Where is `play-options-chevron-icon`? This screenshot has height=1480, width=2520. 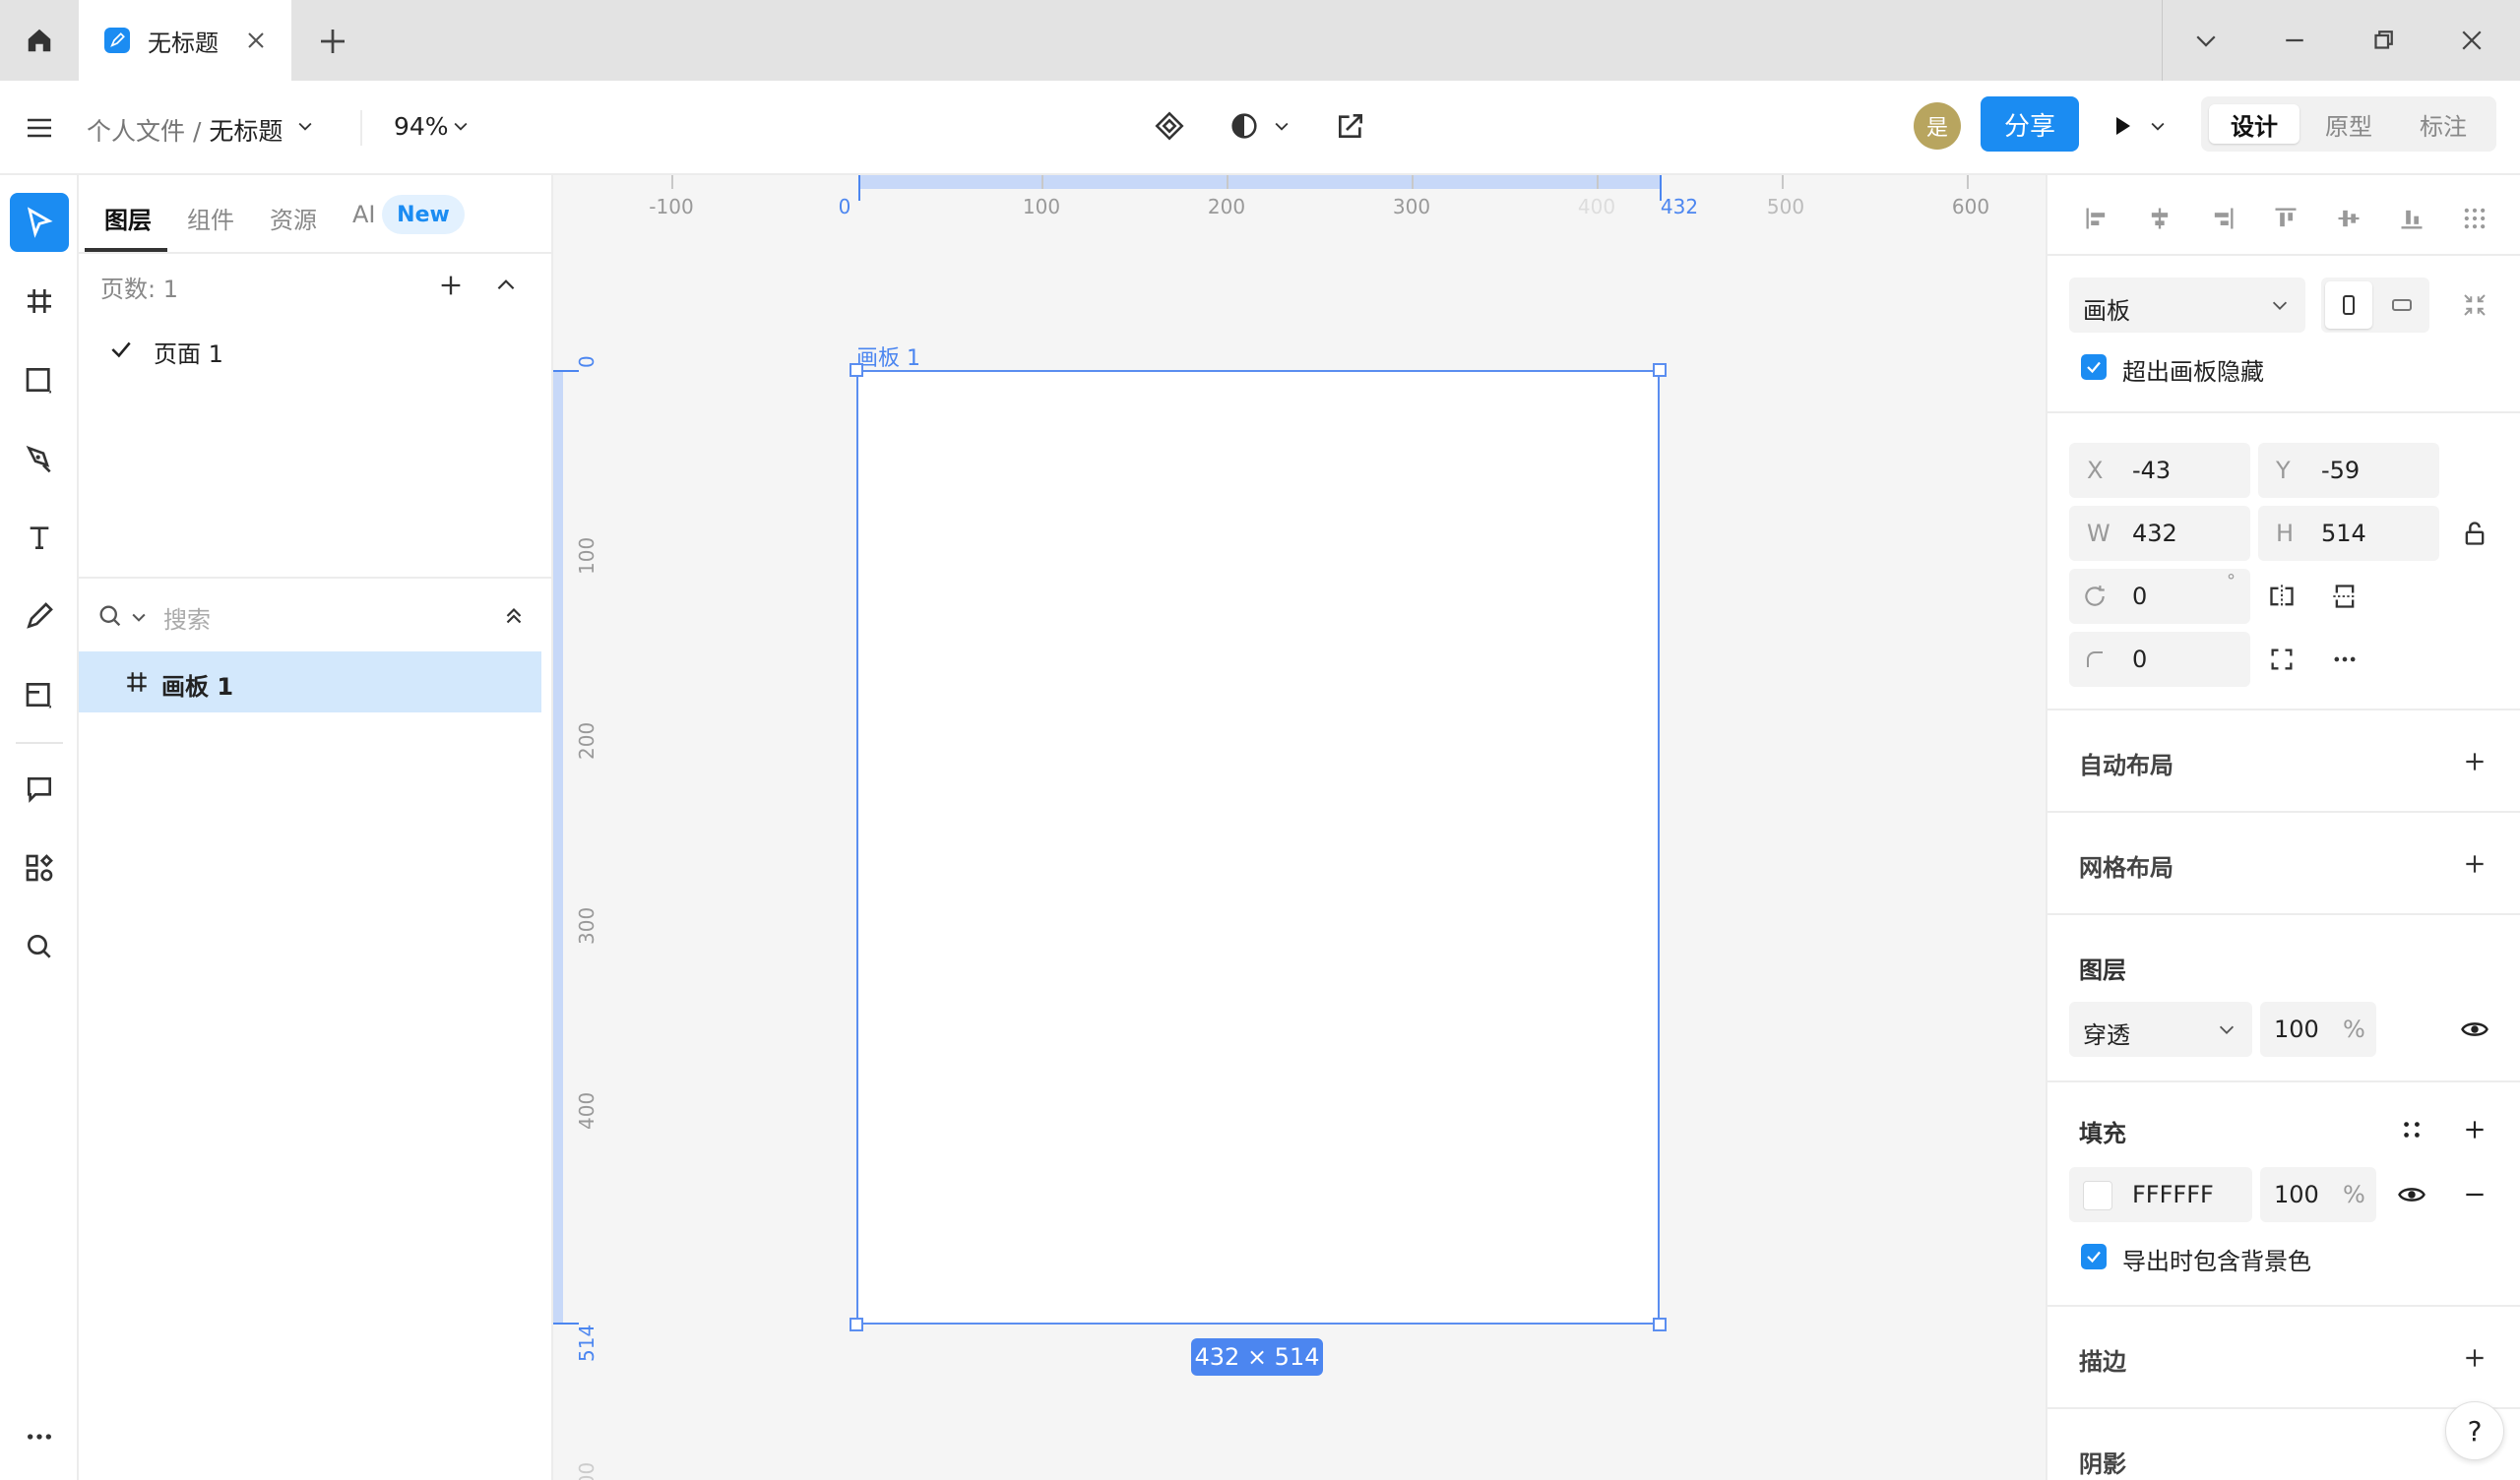 play-options-chevron-icon is located at coordinates (2158, 126).